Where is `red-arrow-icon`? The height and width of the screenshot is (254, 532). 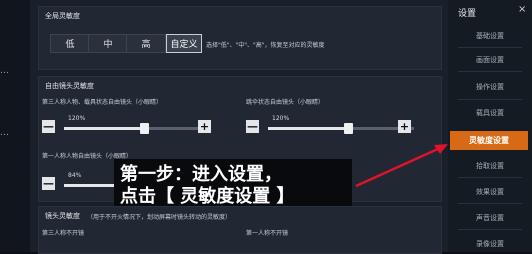 red-arrow-icon is located at coordinates (401, 166).